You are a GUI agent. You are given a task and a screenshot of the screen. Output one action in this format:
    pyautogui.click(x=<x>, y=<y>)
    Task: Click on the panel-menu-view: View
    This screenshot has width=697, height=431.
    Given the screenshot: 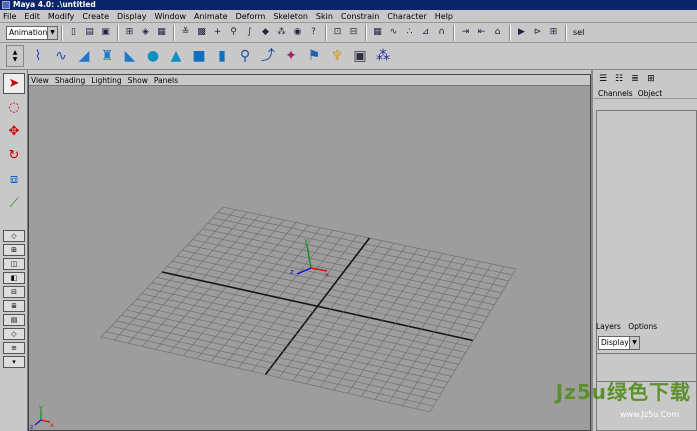 What is the action you would take?
    pyautogui.click(x=40, y=80)
    